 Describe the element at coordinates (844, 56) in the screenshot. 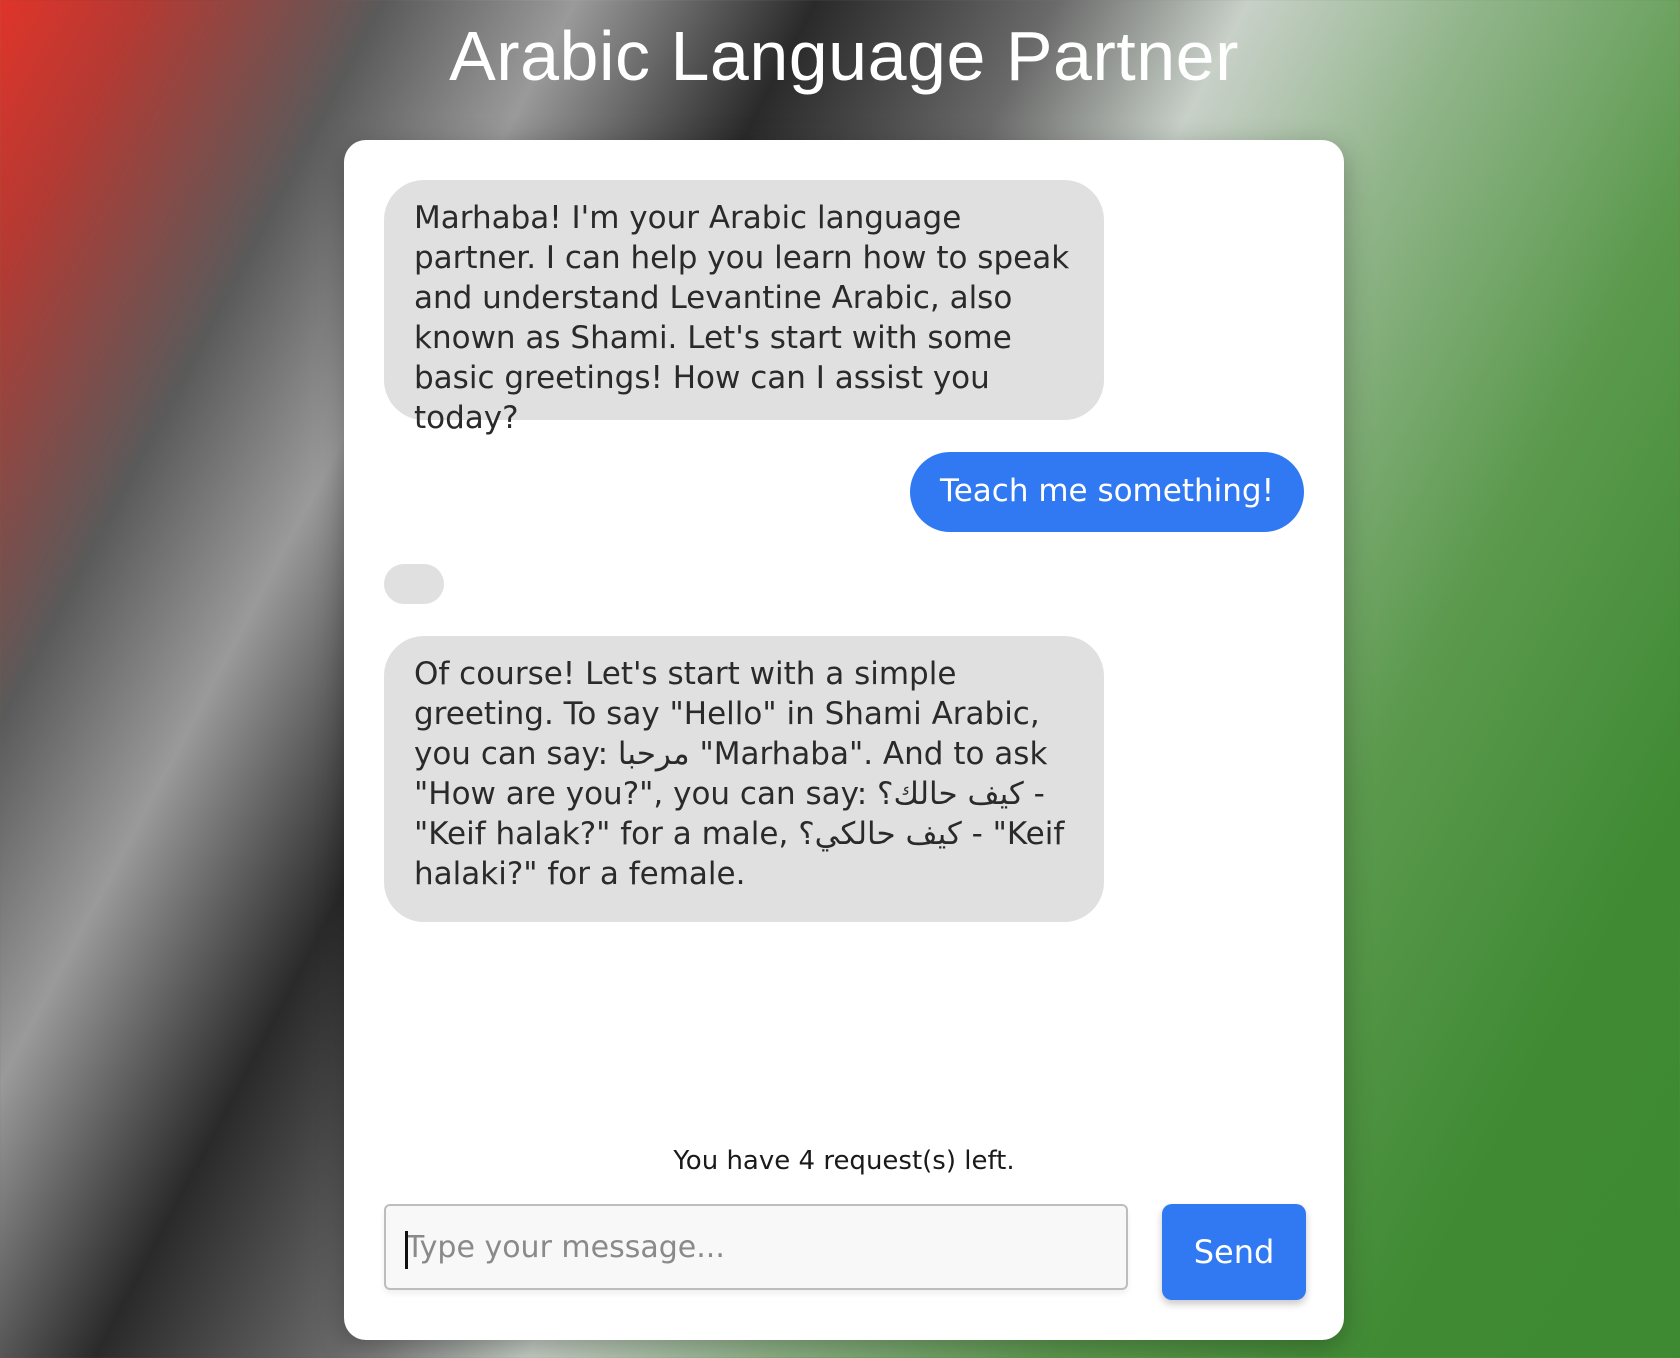

I see `page-title: Arabic Language Partner` at that location.